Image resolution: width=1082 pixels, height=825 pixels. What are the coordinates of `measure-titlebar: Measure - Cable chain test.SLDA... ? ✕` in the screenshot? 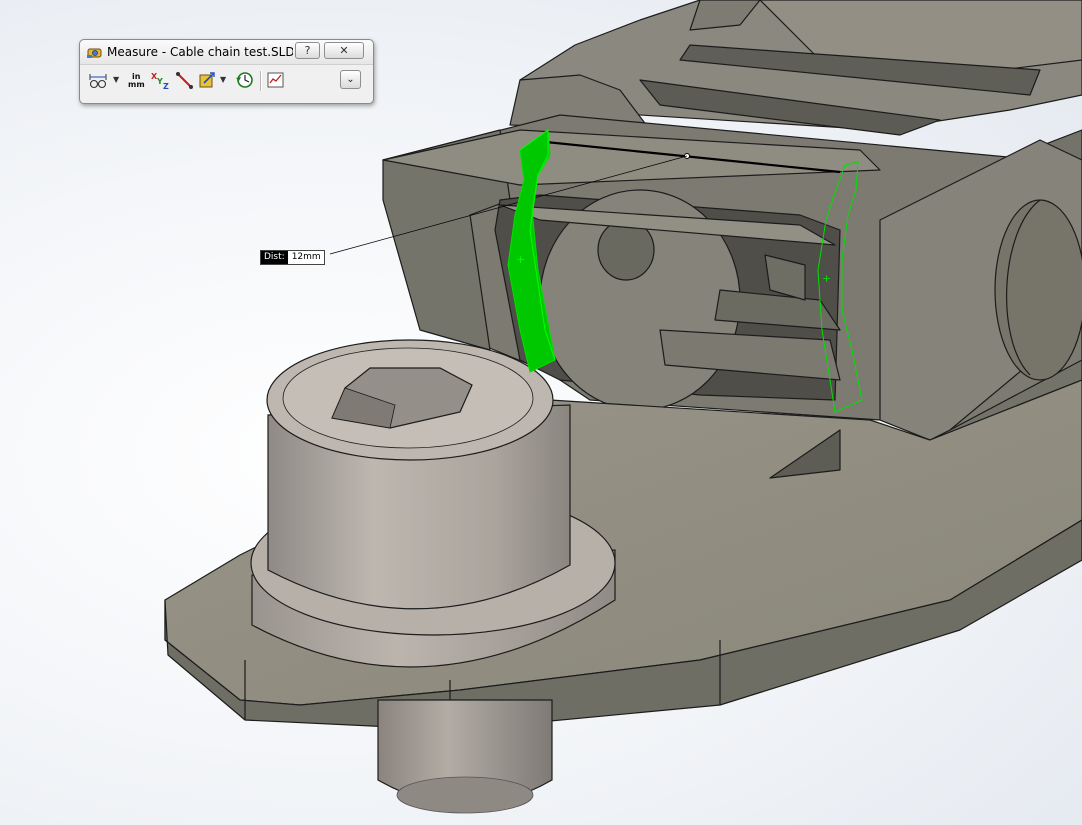 It's located at (226, 52).